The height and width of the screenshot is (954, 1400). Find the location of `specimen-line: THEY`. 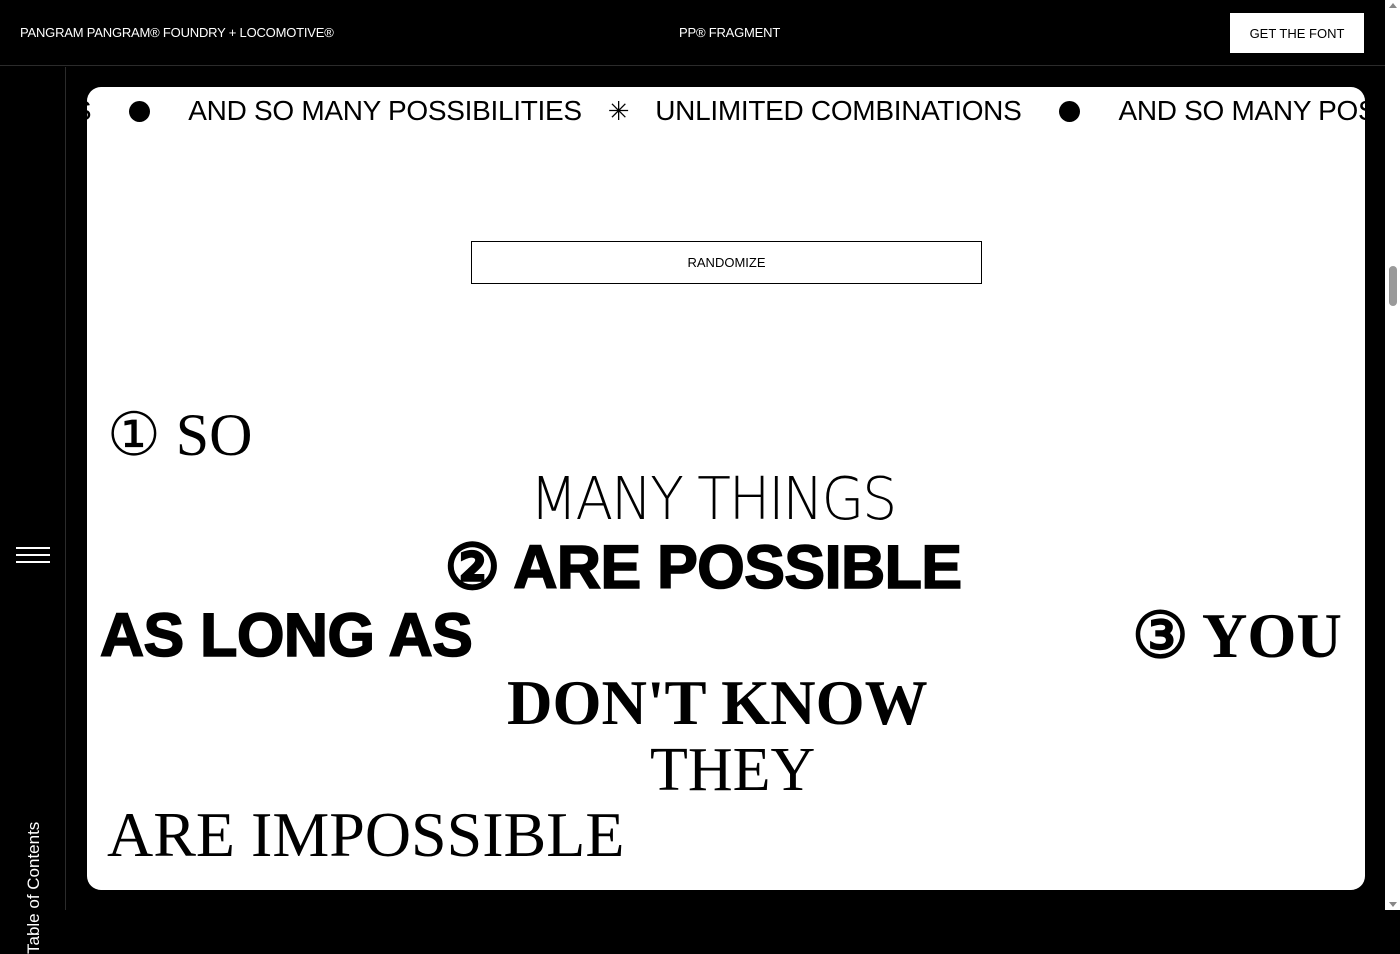

specimen-line: THEY is located at coordinates (733, 770).